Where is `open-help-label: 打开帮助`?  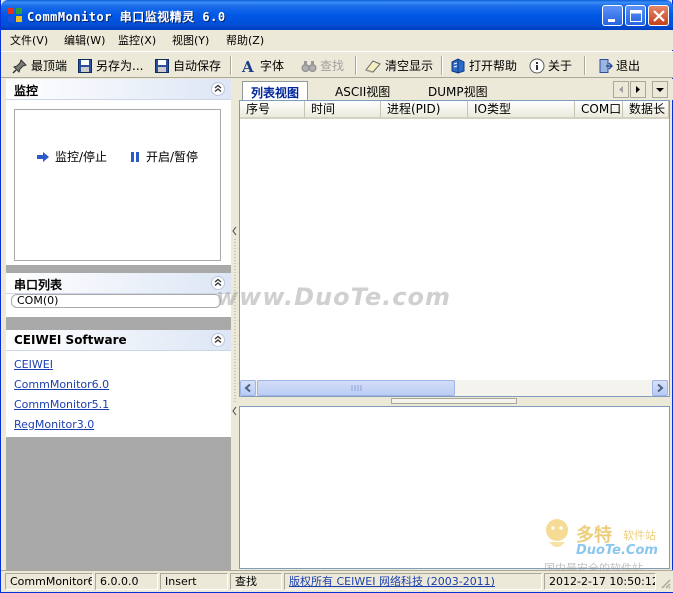
open-help-label: 打开帮助 is located at coordinates (493, 66).